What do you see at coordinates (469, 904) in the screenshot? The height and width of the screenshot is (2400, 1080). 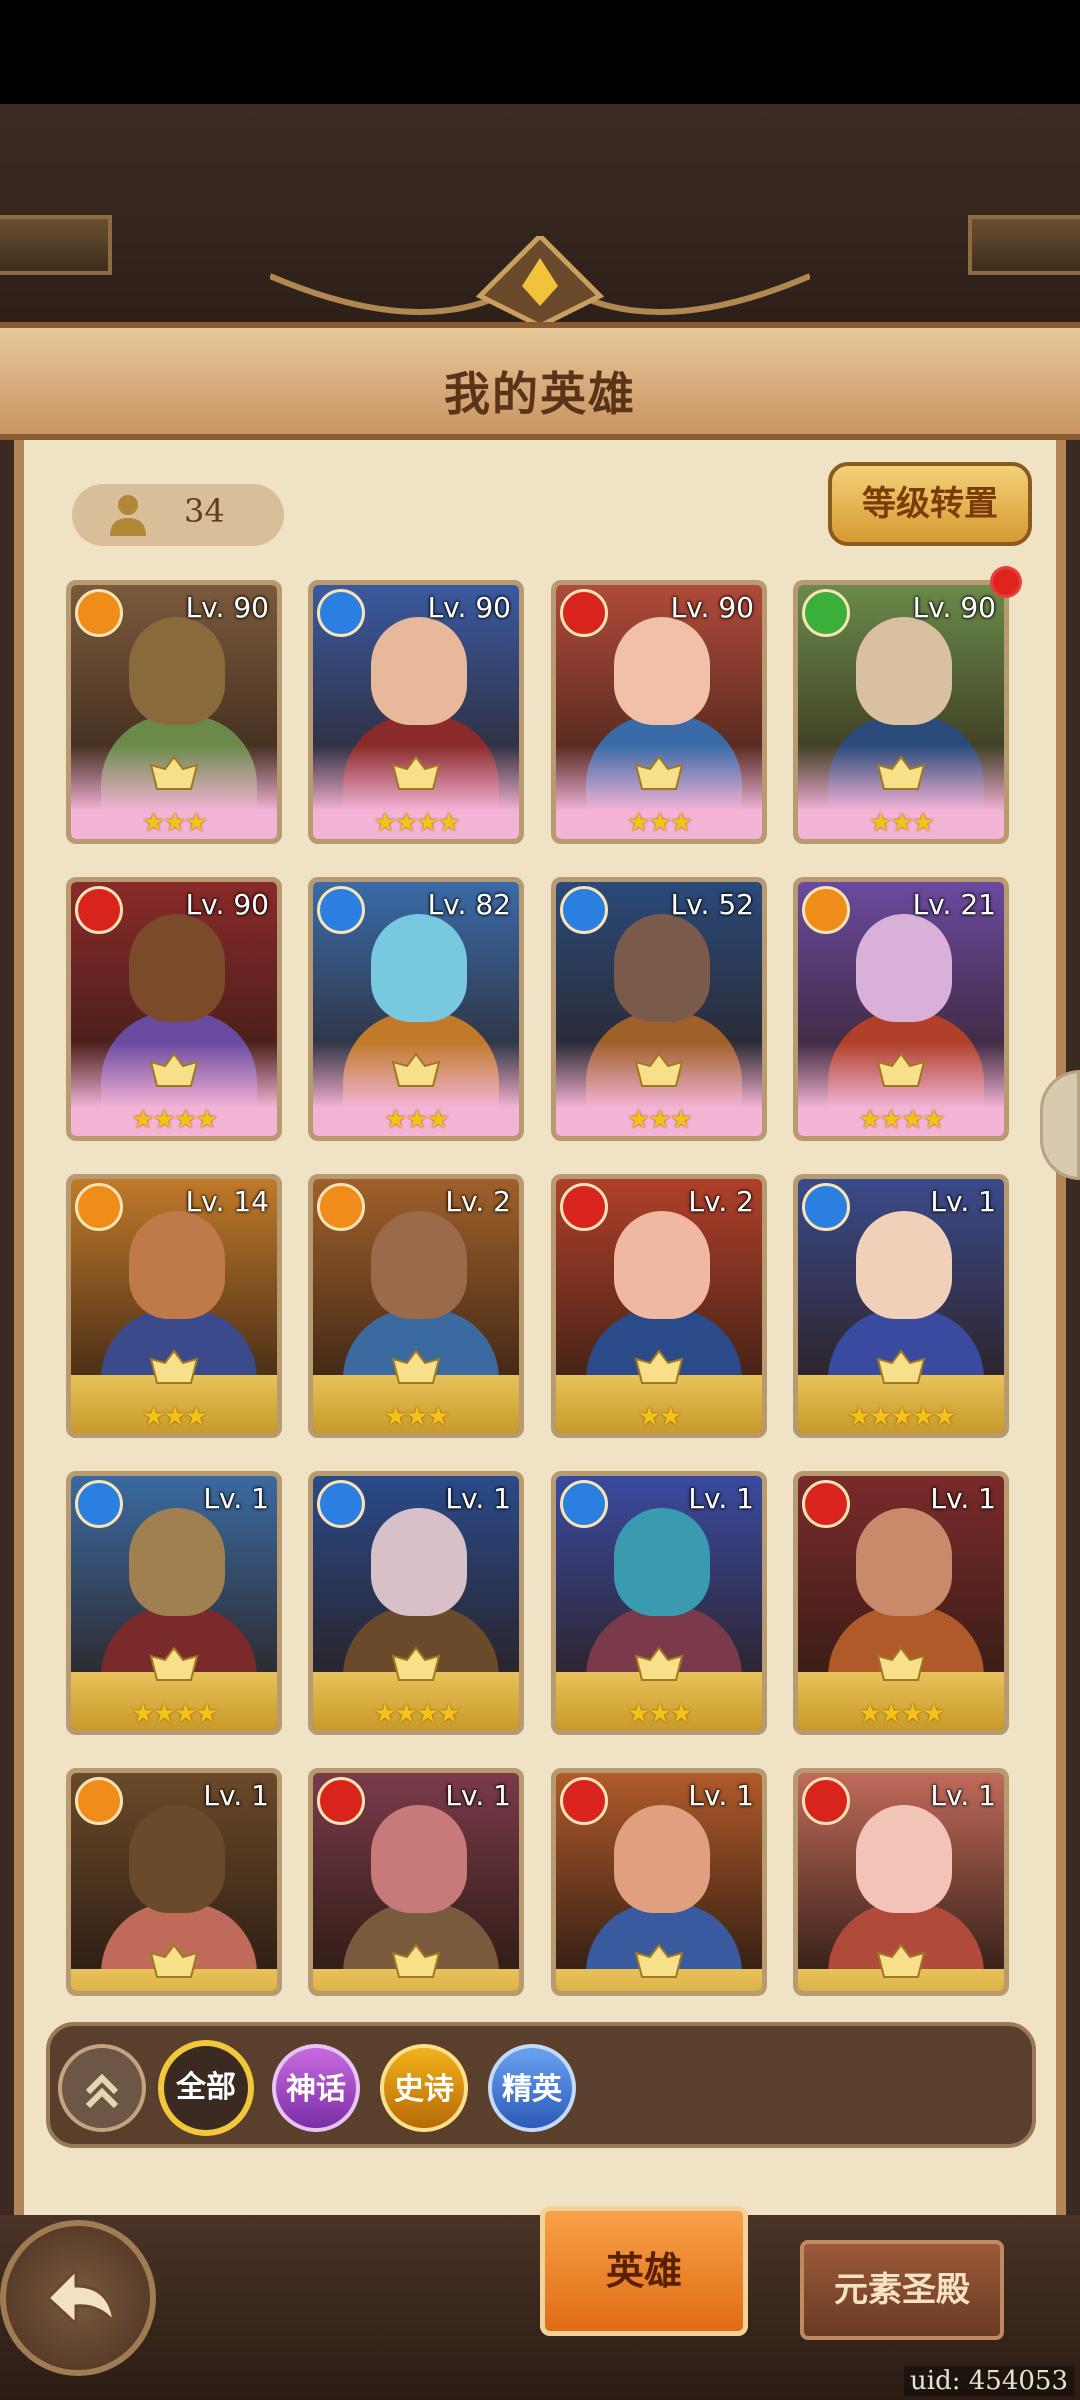 I see `hero-level: Lv. 82` at bounding box center [469, 904].